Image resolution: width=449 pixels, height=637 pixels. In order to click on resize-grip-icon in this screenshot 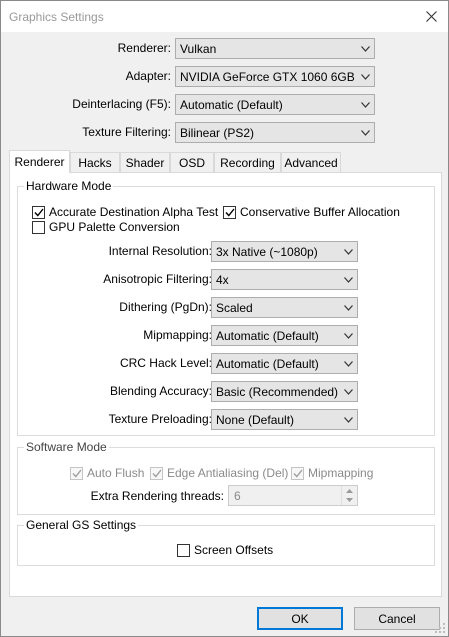, I will do `click(440, 628)`.